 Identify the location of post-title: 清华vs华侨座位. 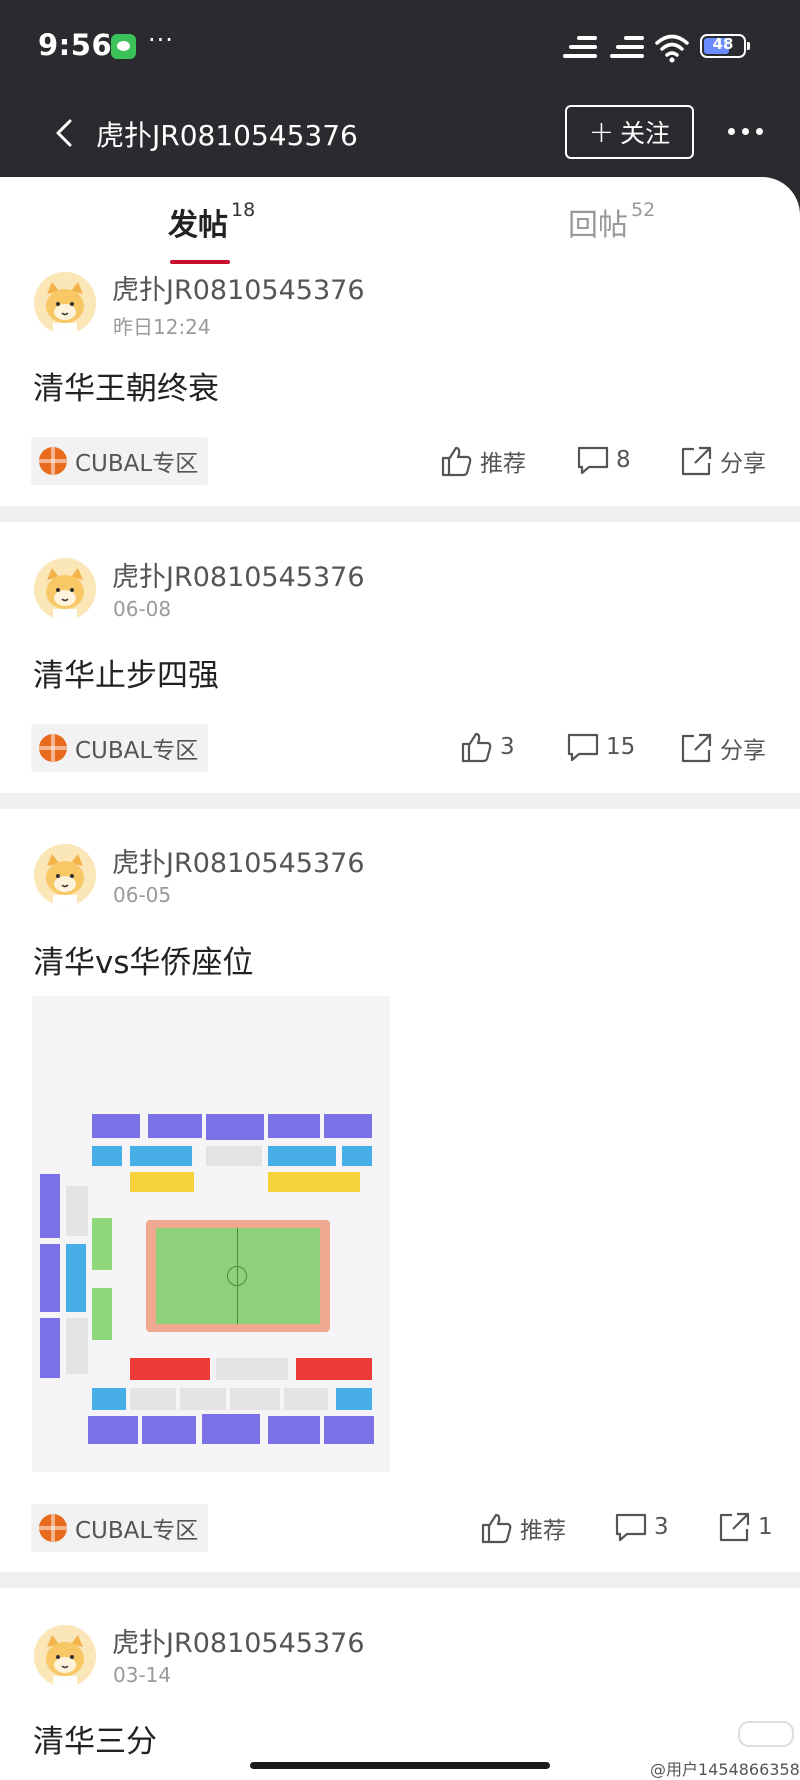
(143, 959).